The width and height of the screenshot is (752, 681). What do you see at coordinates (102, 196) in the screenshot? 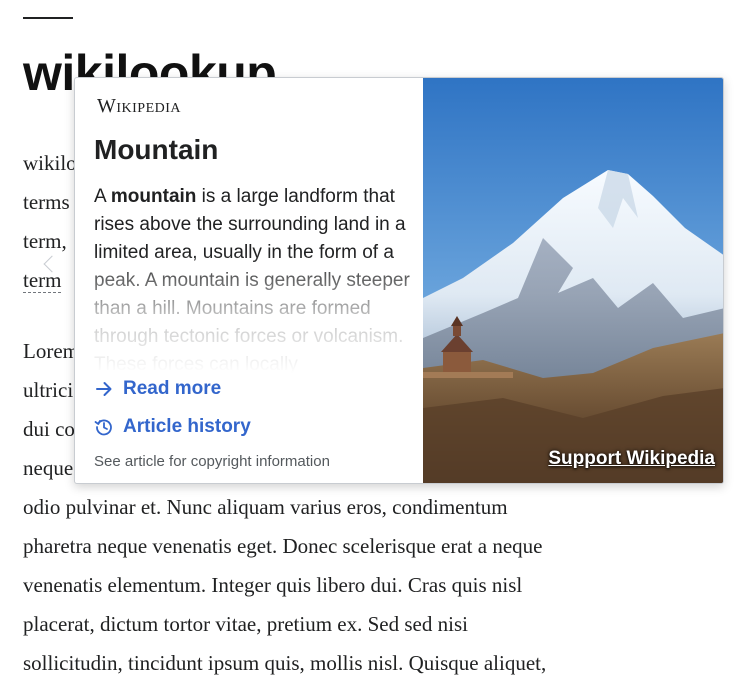
I see `extract-prefix: A` at bounding box center [102, 196].